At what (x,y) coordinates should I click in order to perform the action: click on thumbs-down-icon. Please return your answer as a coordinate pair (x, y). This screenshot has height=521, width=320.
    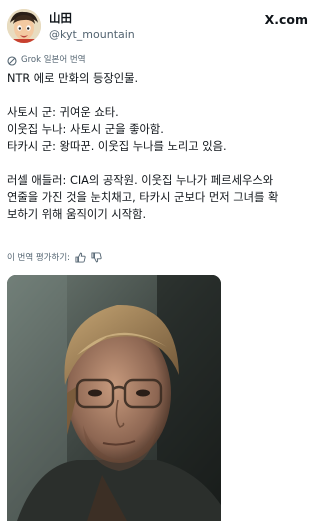
    Looking at the image, I should click on (96, 257).